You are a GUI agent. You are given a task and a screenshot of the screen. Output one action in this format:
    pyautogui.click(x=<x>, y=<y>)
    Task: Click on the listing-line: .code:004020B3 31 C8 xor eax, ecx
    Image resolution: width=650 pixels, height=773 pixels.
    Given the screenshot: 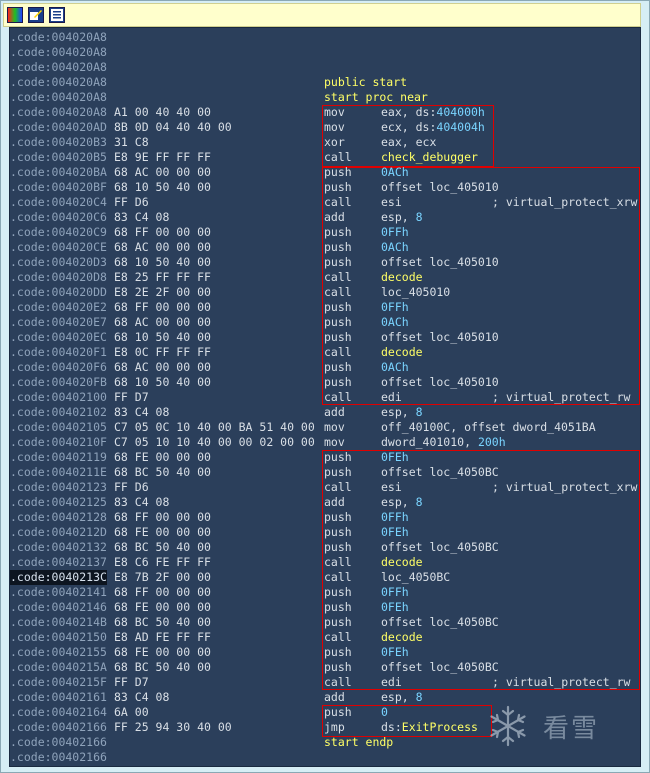 What is the action you would take?
    pyautogui.click(x=325, y=142)
    